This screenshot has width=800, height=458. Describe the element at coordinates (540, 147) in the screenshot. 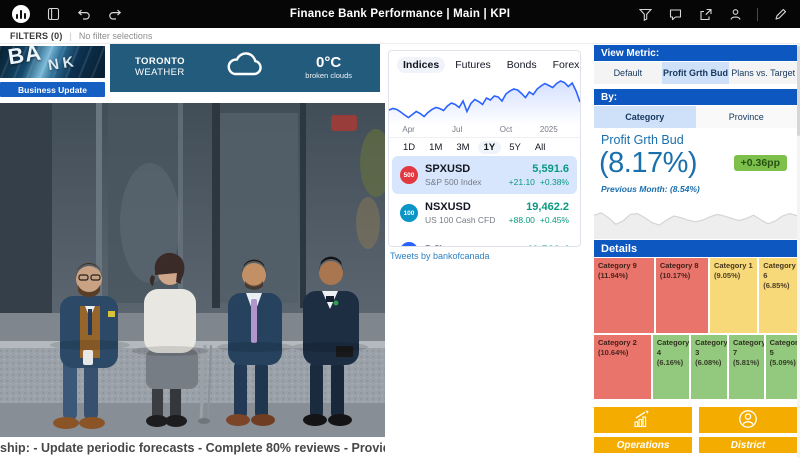

I see `range-all: All` at that location.